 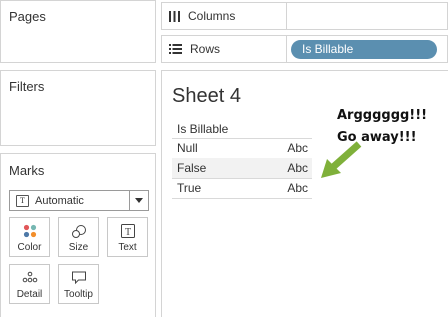 I want to click on chevron-down-icon, so click(x=138, y=200).